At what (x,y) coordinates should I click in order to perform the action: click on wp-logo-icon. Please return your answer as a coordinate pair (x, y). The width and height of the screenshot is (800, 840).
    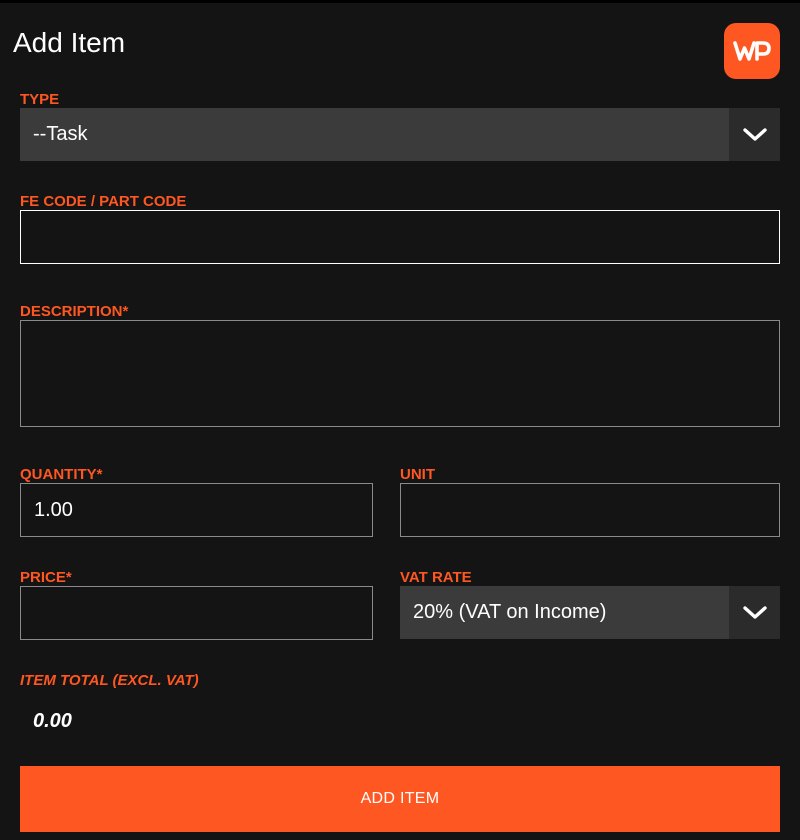
    Looking at the image, I should click on (752, 51).